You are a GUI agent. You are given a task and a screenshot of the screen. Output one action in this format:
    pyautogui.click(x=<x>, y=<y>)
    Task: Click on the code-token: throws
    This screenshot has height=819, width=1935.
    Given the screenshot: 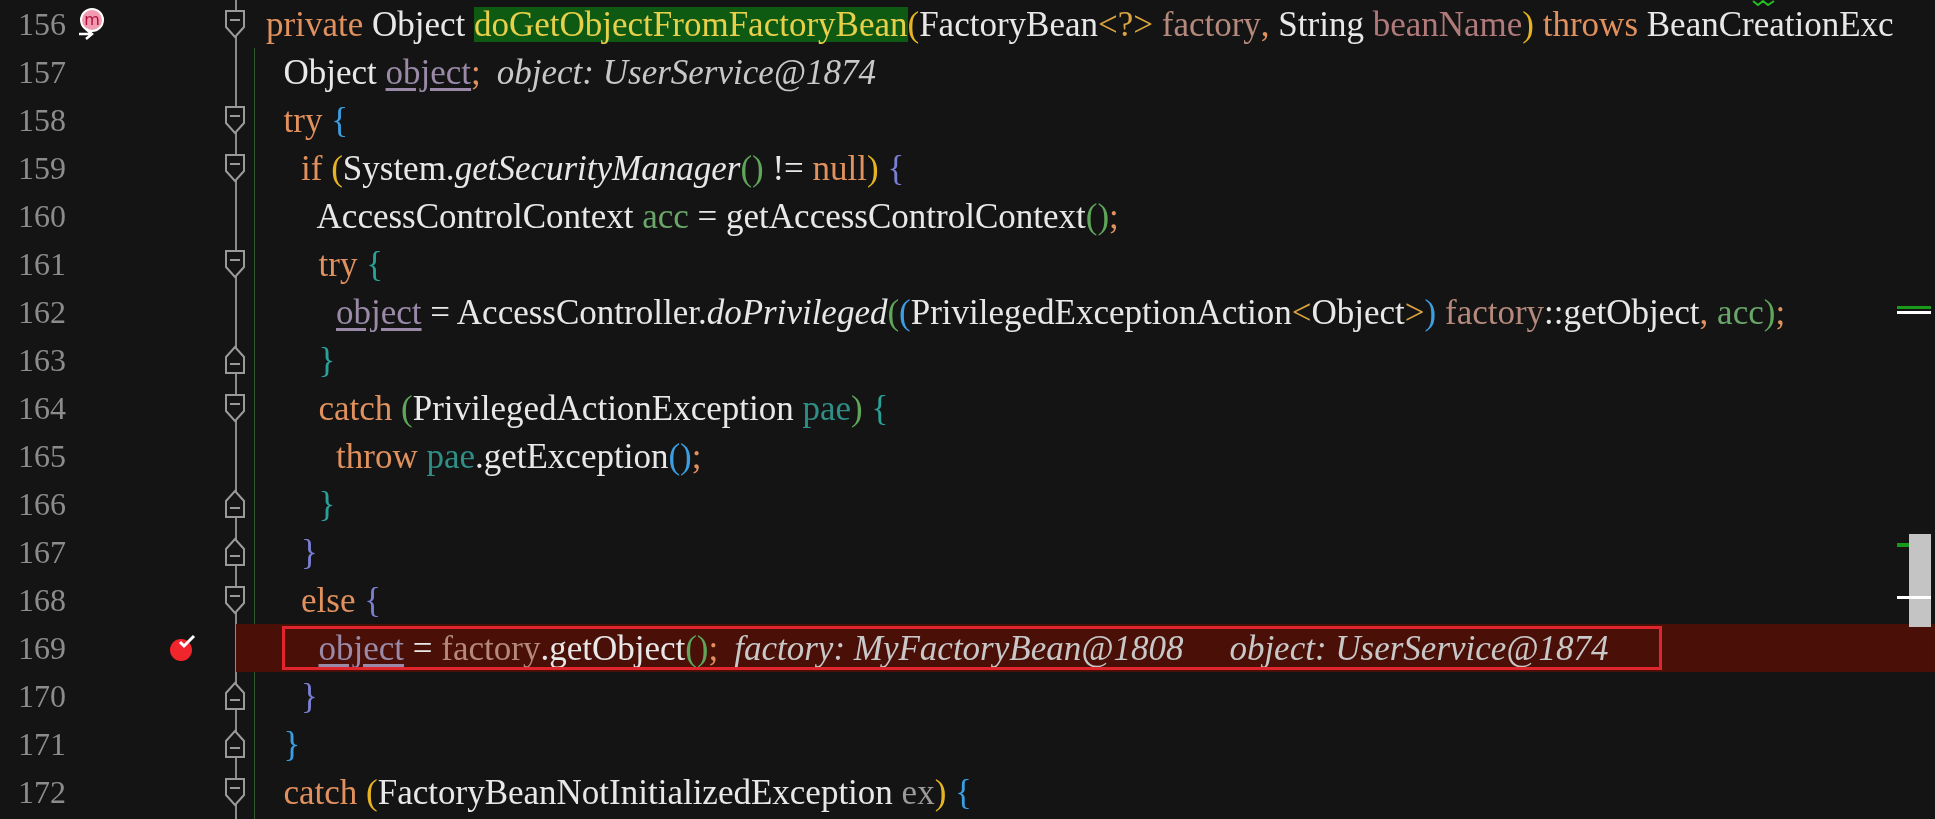 What is the action you would take?
    pyautogui.click(x=1590, y=24)
    